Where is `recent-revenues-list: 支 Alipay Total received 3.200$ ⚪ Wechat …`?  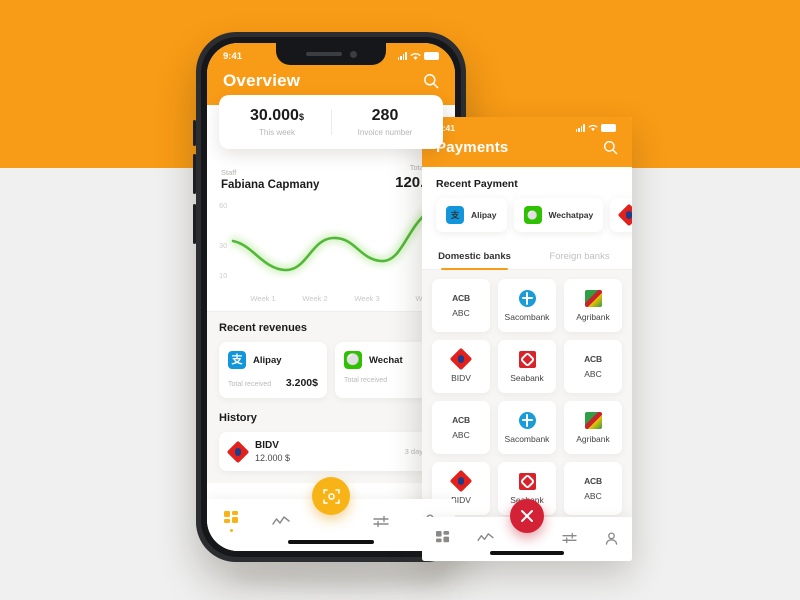 recent-revenues-list: 支 Alipay Total received 3.200$ ⚪ Wechat … is located at coordinates (331, 370).